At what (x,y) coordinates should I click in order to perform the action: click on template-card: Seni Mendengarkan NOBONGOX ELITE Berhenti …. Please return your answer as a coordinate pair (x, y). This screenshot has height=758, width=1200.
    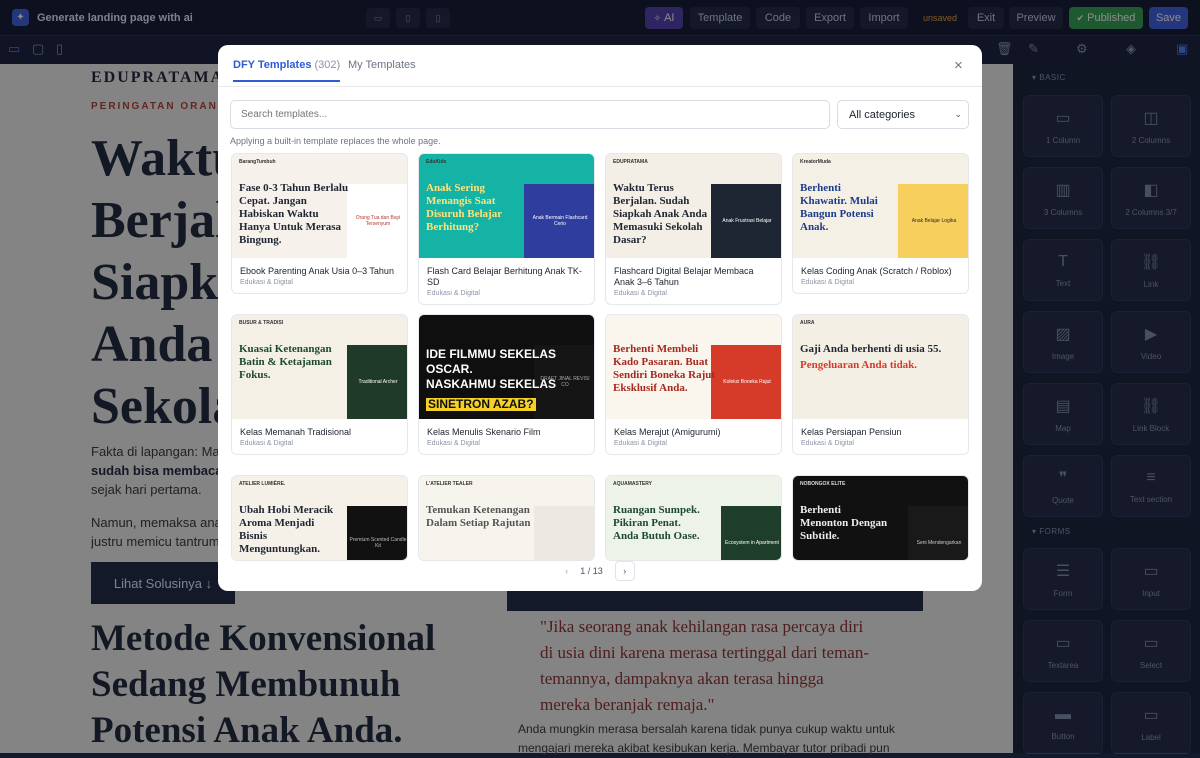
    Looking at the image, I should click on (880, 518).